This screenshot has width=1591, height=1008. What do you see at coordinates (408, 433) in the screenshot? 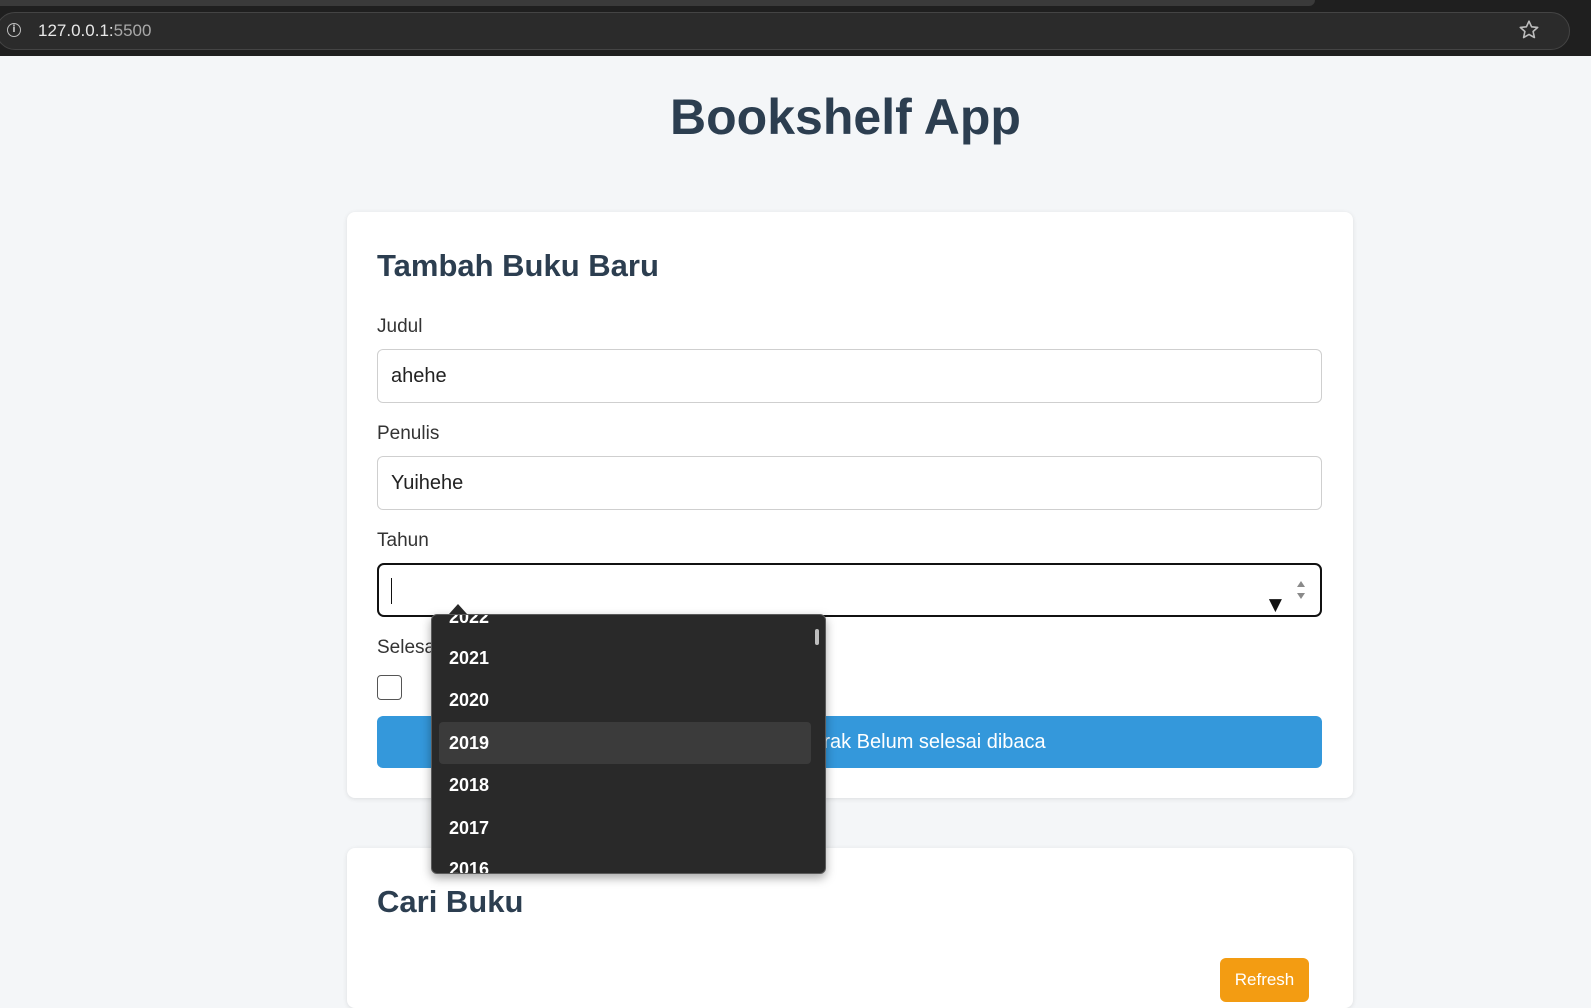
I see `penulis-label: Penulis` at bounding box center [408, 433].